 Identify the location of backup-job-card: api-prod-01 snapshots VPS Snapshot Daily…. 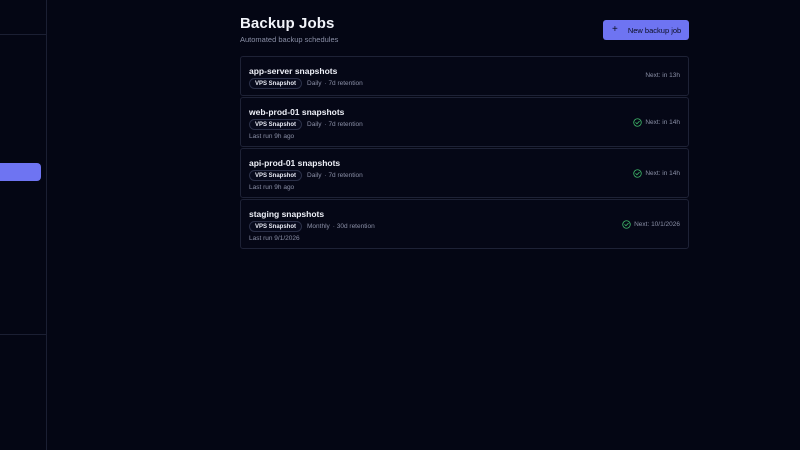
(464, 173).